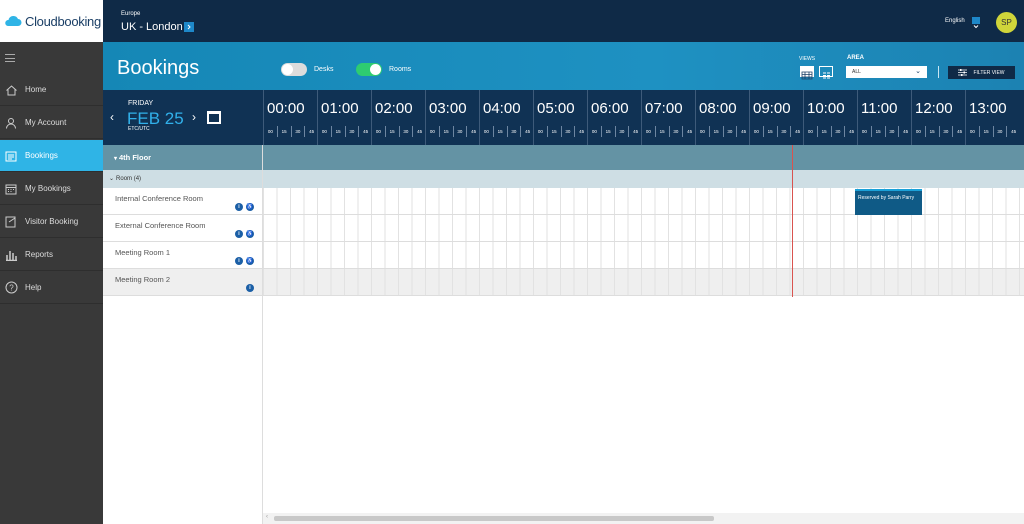 Image resolution: width=1024 pixels, height=524 pixels. I want to click on filter-view-button: FILTER VIEW, so click(981, 72).